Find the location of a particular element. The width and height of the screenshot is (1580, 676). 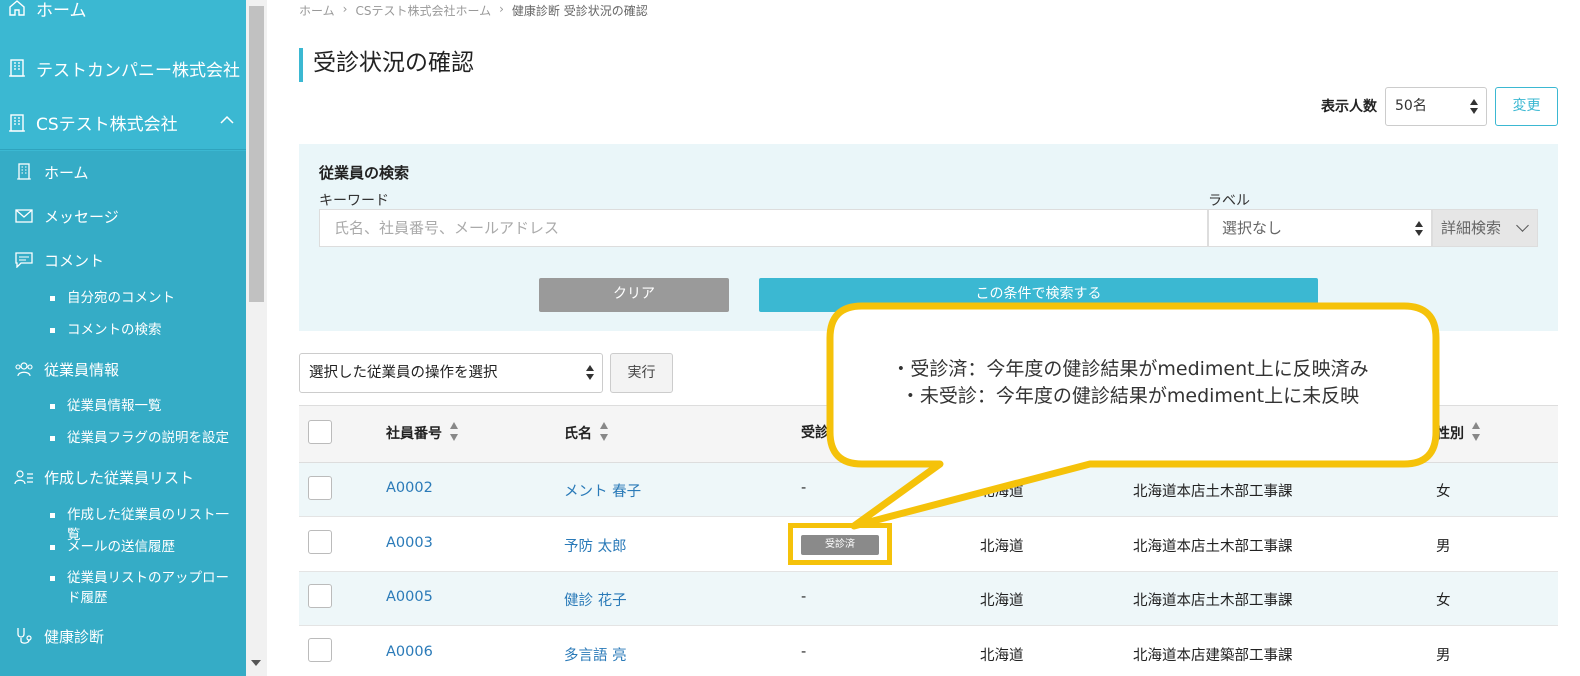

select-all-checkbox is located at coordinates (320, 432).